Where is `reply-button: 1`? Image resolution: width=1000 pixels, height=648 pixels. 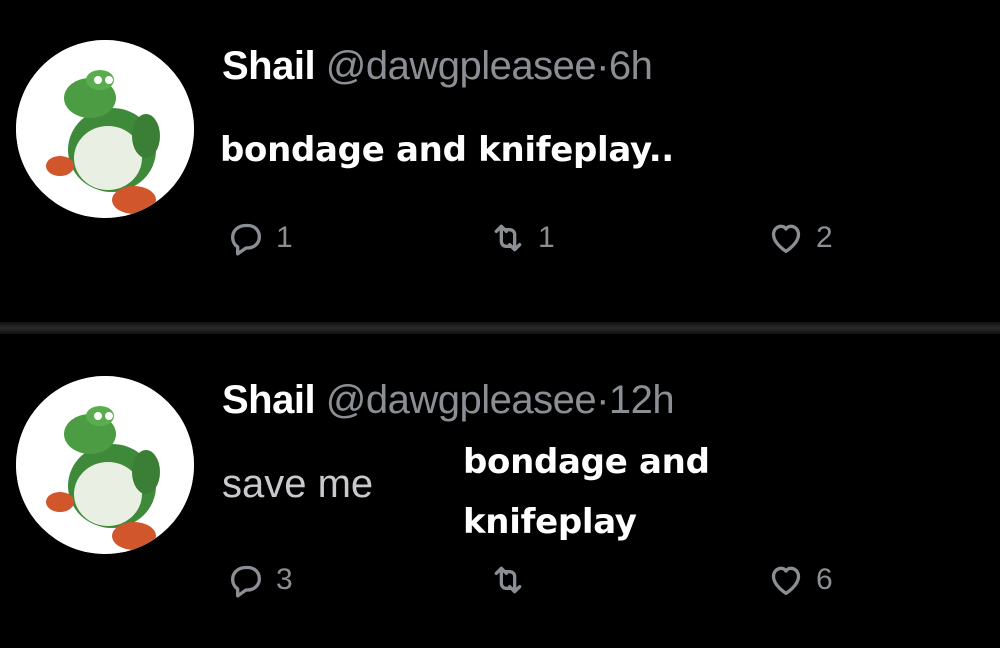
reply-button: 1 is located at coordinates (259, 238).